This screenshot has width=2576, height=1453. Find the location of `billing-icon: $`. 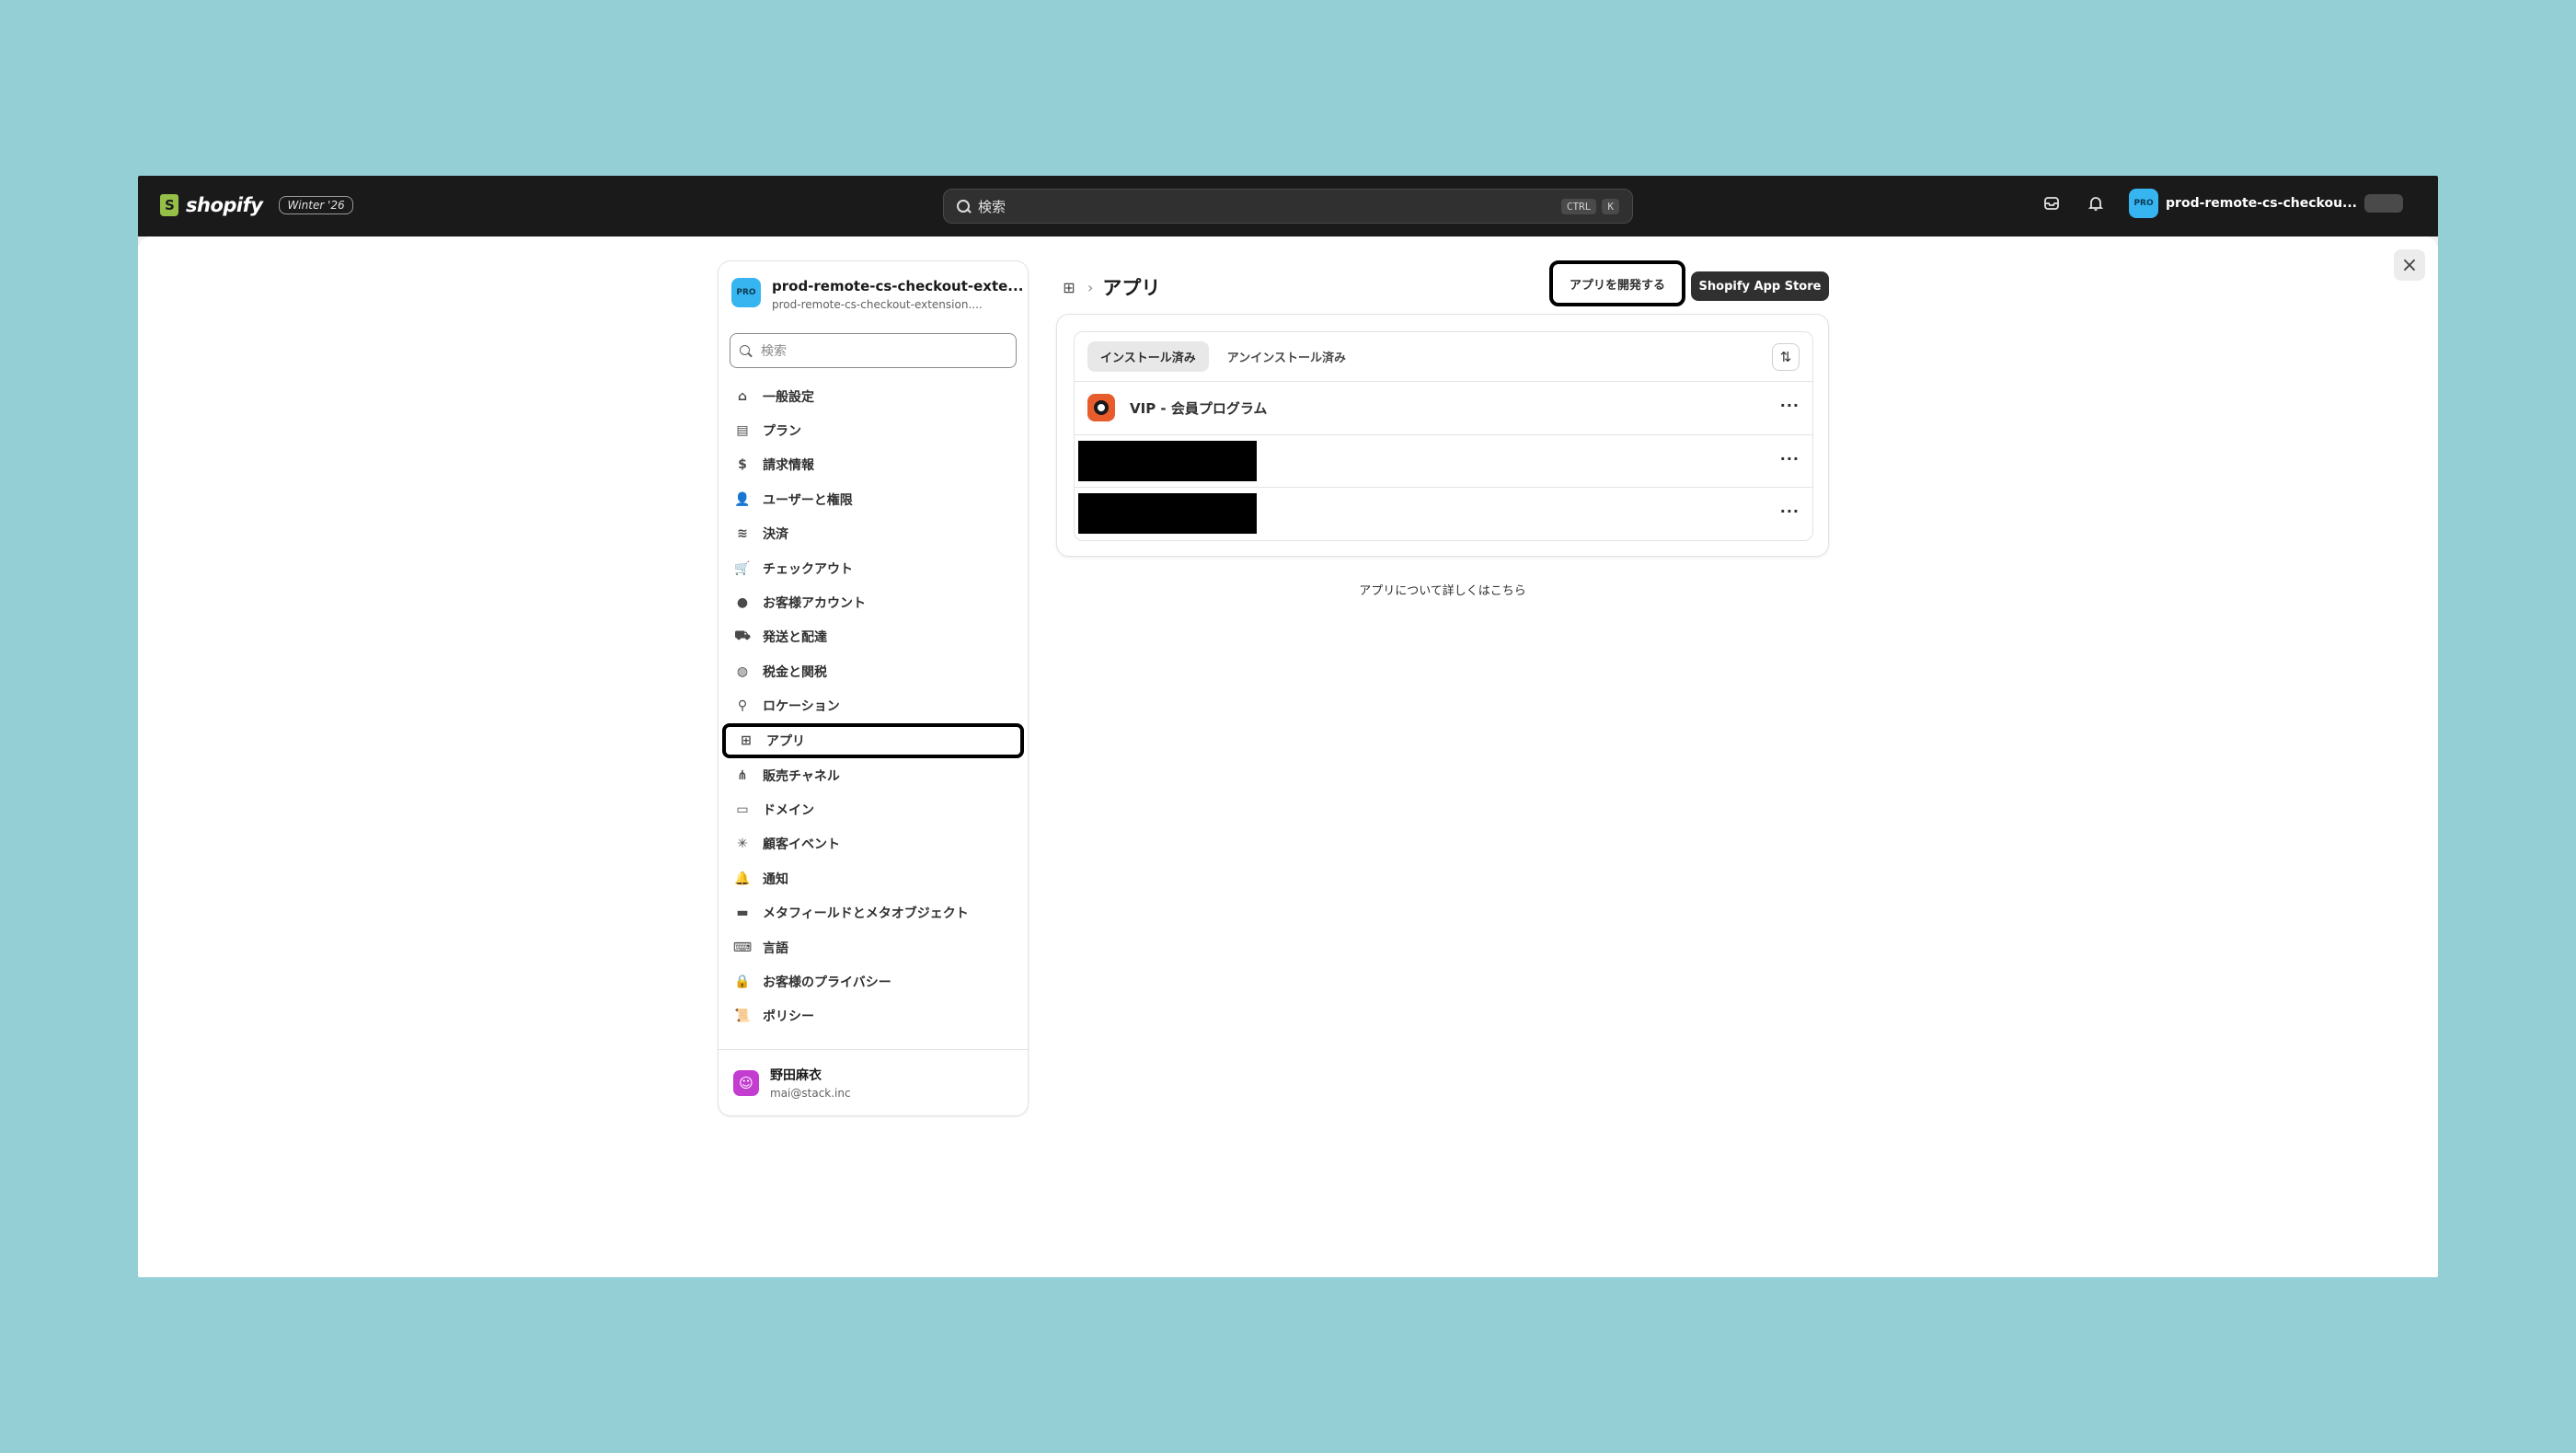

billing-icon: $ is located at coordinates (742, 465).